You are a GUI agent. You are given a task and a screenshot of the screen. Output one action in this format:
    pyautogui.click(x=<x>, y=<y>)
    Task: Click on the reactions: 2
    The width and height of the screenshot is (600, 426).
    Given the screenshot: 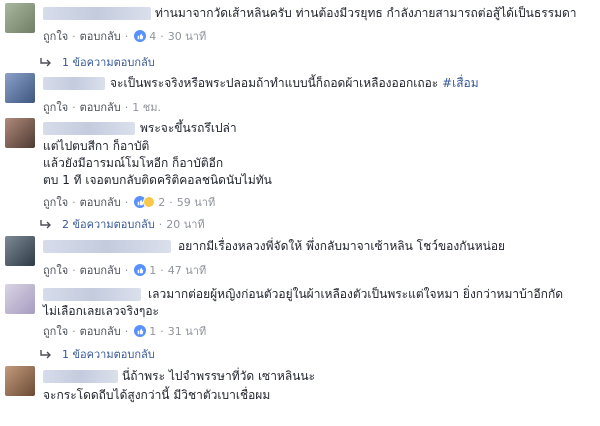 What is the action you would take?
    pyautogui.click(x=149, y=202)
    